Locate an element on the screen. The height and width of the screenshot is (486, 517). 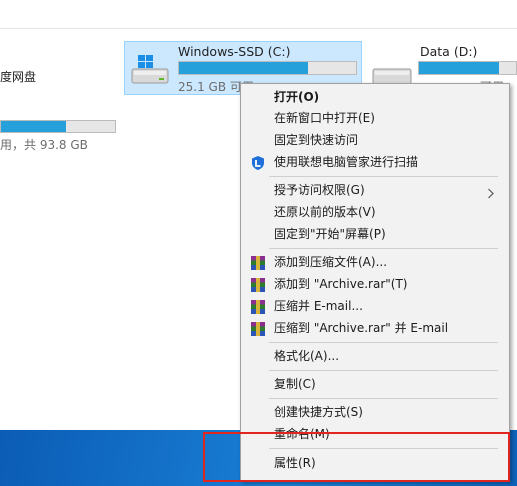
menu-item-label: 授予访问权限(G) is located at coordinates (319, 190).